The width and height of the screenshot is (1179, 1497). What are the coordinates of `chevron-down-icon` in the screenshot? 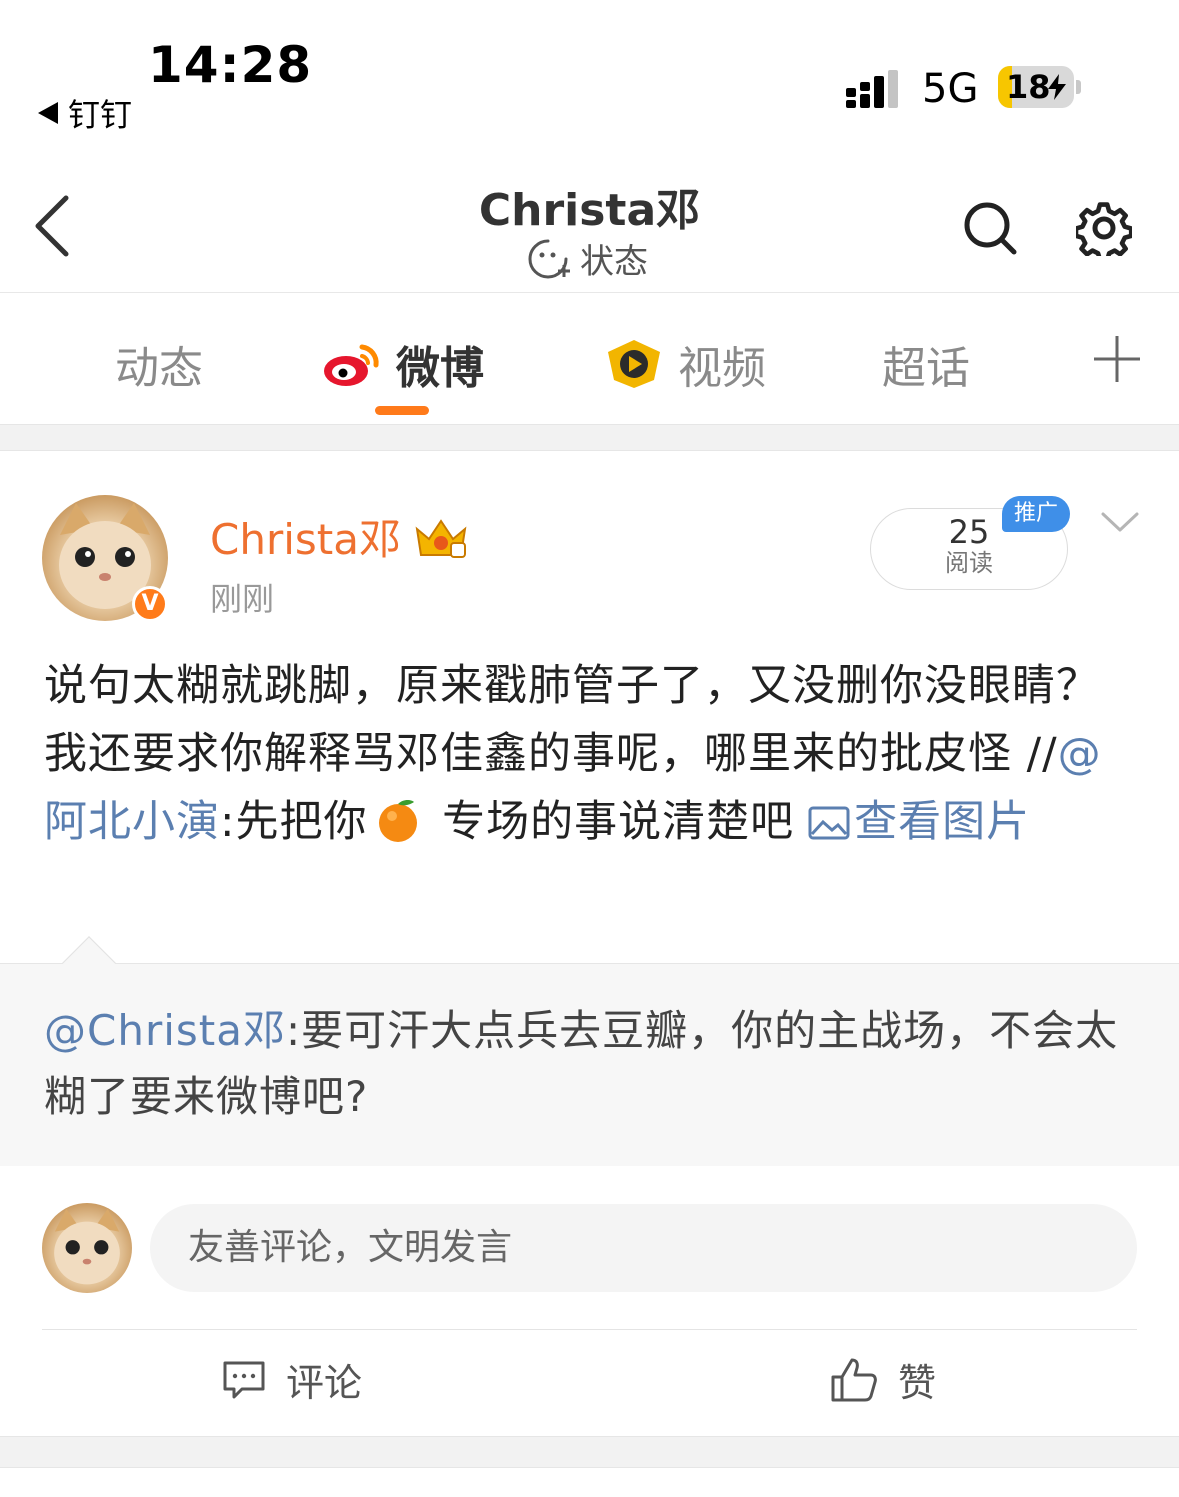 It's located at (1120, 523).